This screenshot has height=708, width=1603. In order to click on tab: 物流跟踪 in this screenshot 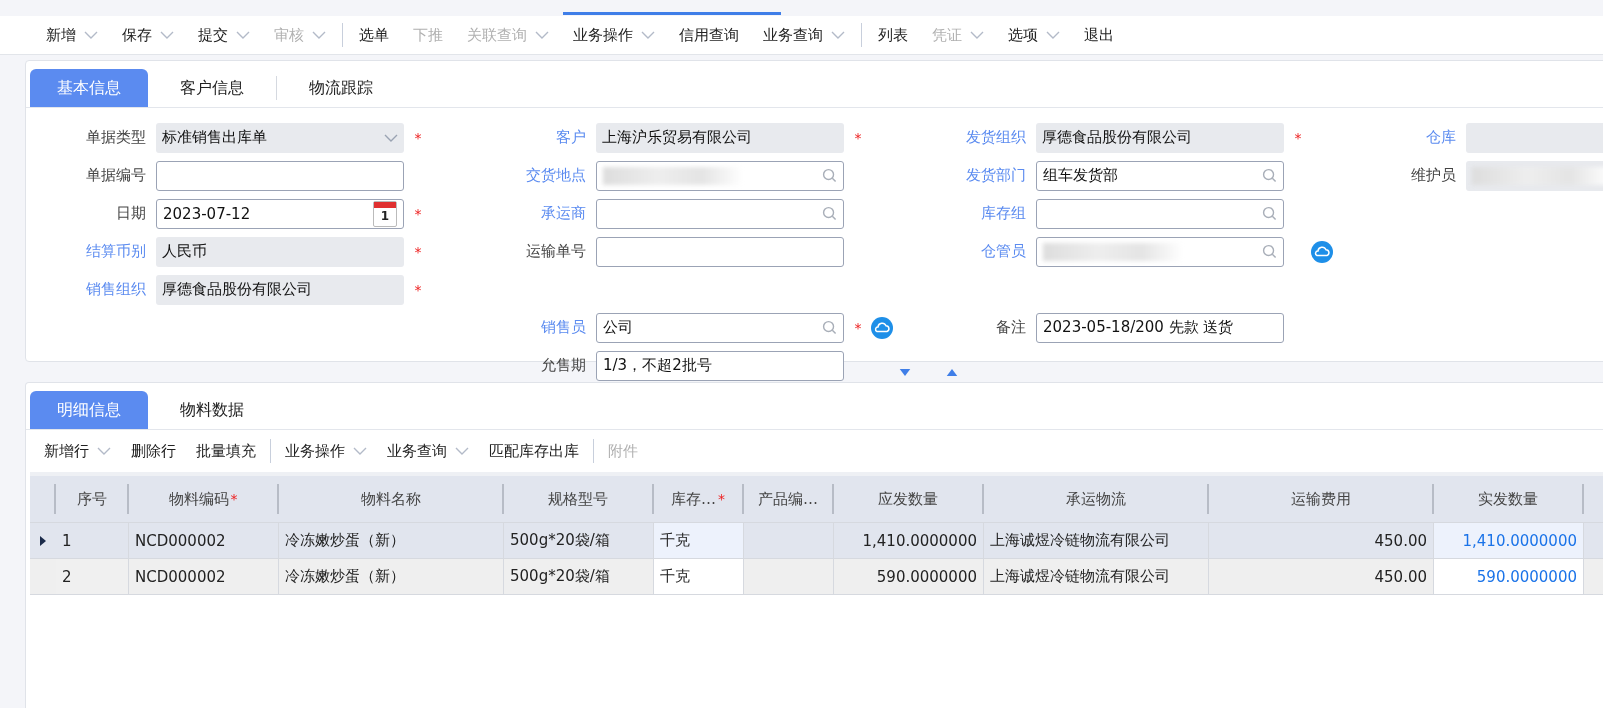, I will do `click(341, 88)`.